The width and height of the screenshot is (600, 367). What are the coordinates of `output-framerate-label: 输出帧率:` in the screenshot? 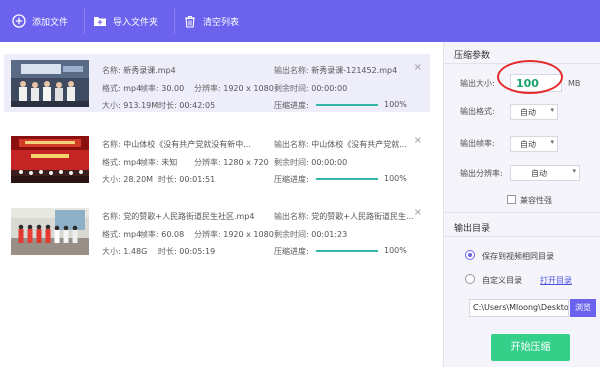 It's located at (477, 143).